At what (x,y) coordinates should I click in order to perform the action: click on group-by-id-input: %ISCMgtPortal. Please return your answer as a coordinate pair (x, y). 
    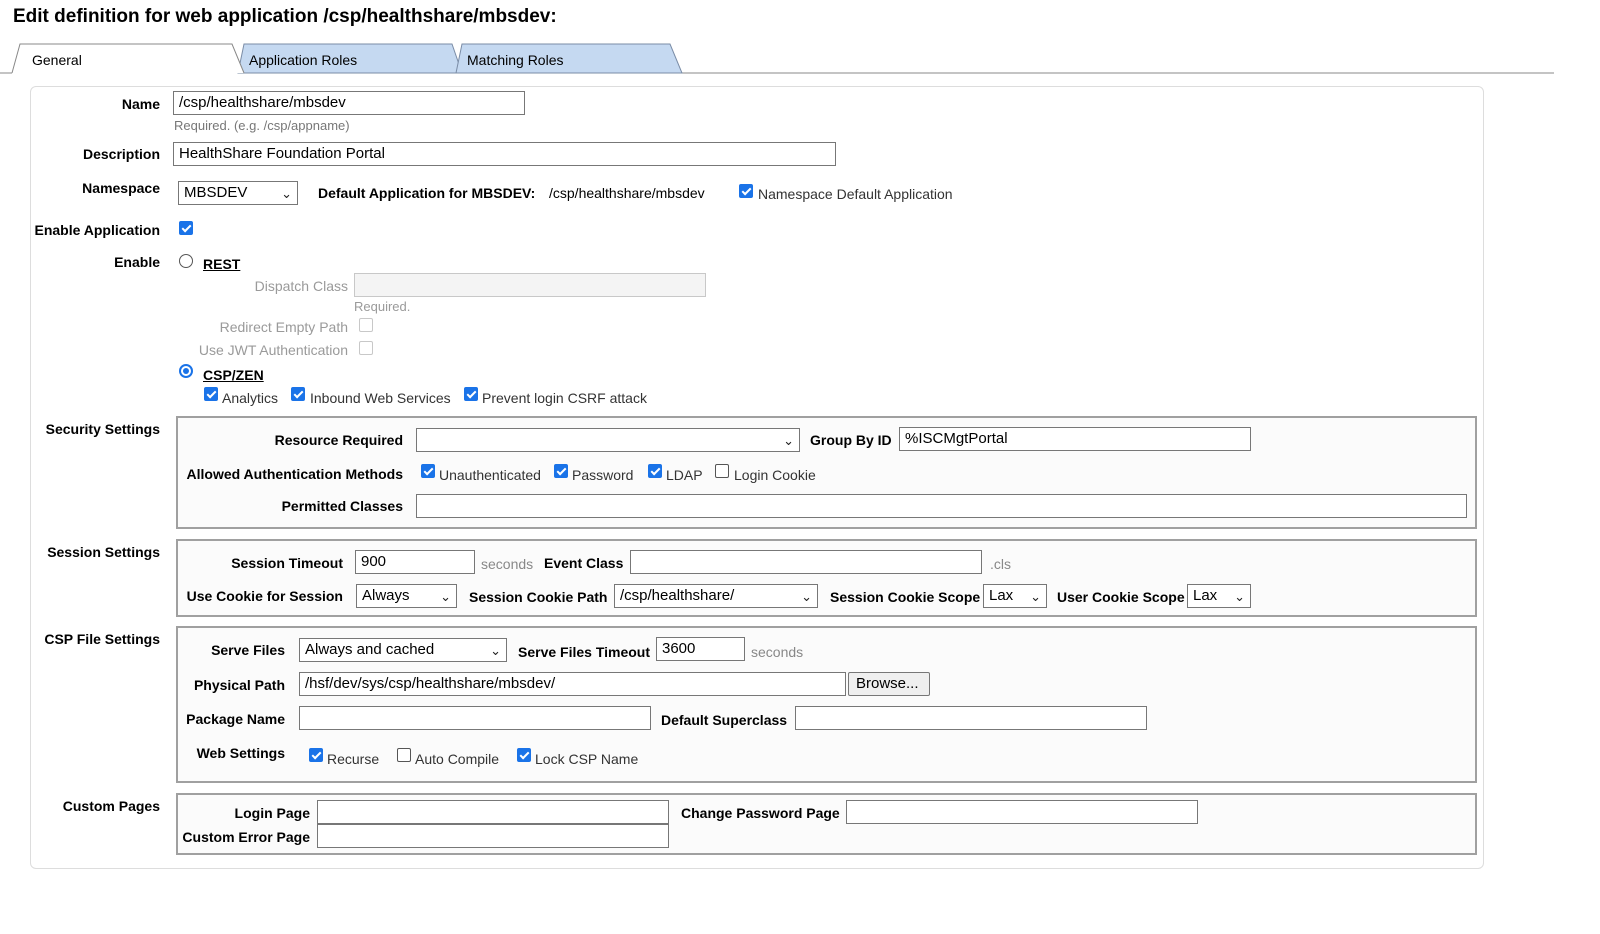
    Looking at the image, I should click on (1075, 439).